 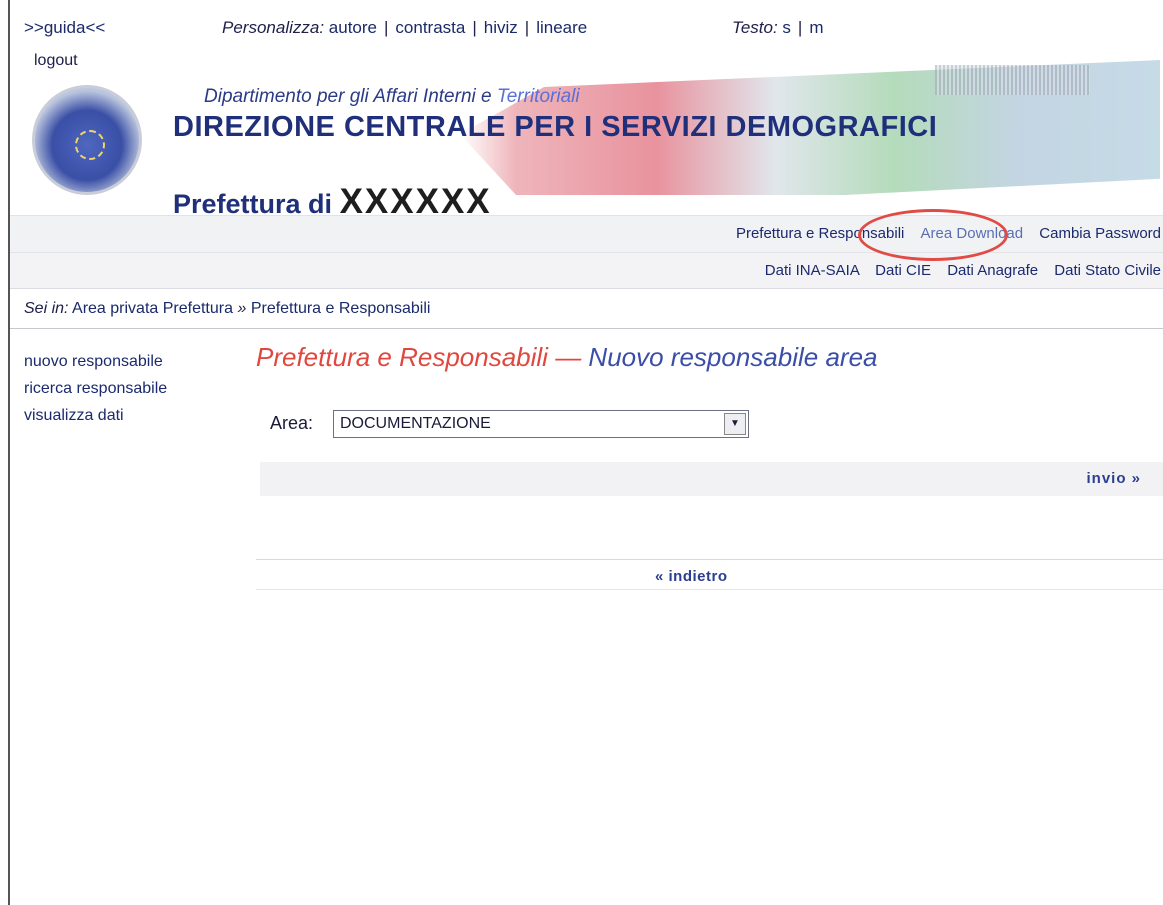 I want to click on text-size-medium-link: m, so click(x=816, y=27).